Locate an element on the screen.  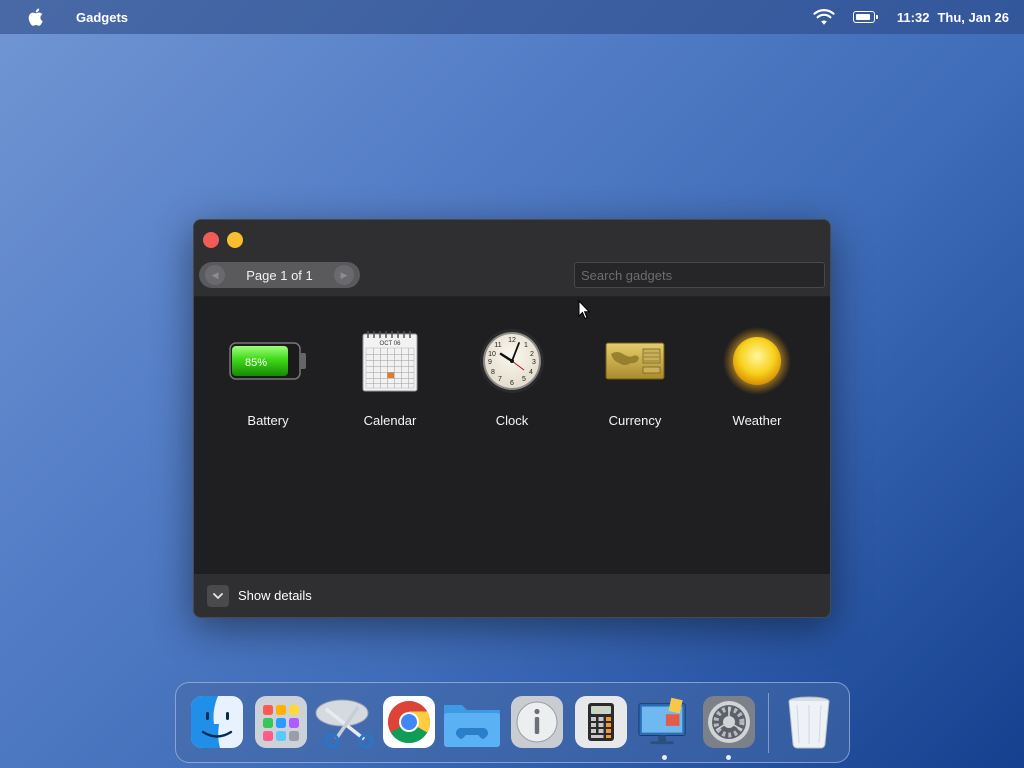
svg-text: 12 is located at coordinates (512, 340).